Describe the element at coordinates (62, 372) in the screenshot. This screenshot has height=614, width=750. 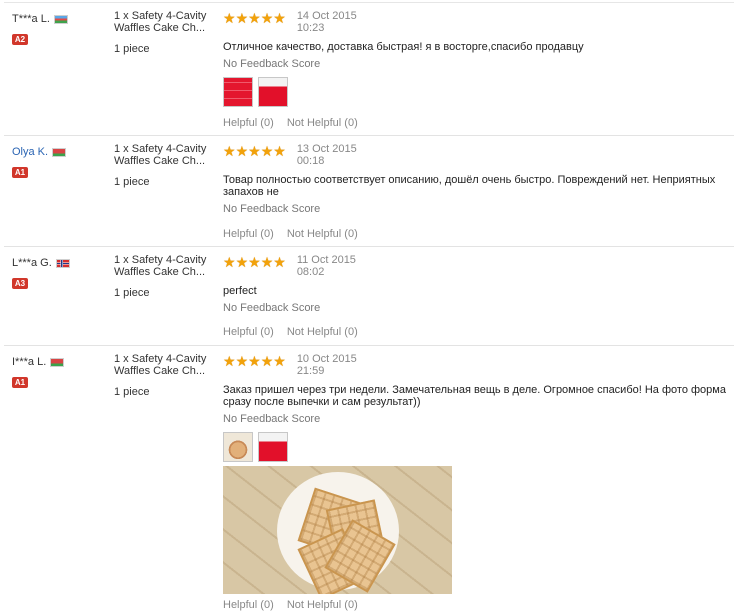
I see `reviewer-info: I***a L. A1` at that location.